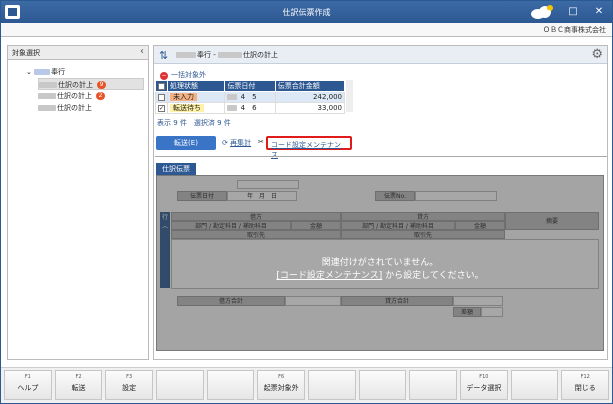  I want to click on tree-item-3: 仕訳の計上, so click(91, 108).